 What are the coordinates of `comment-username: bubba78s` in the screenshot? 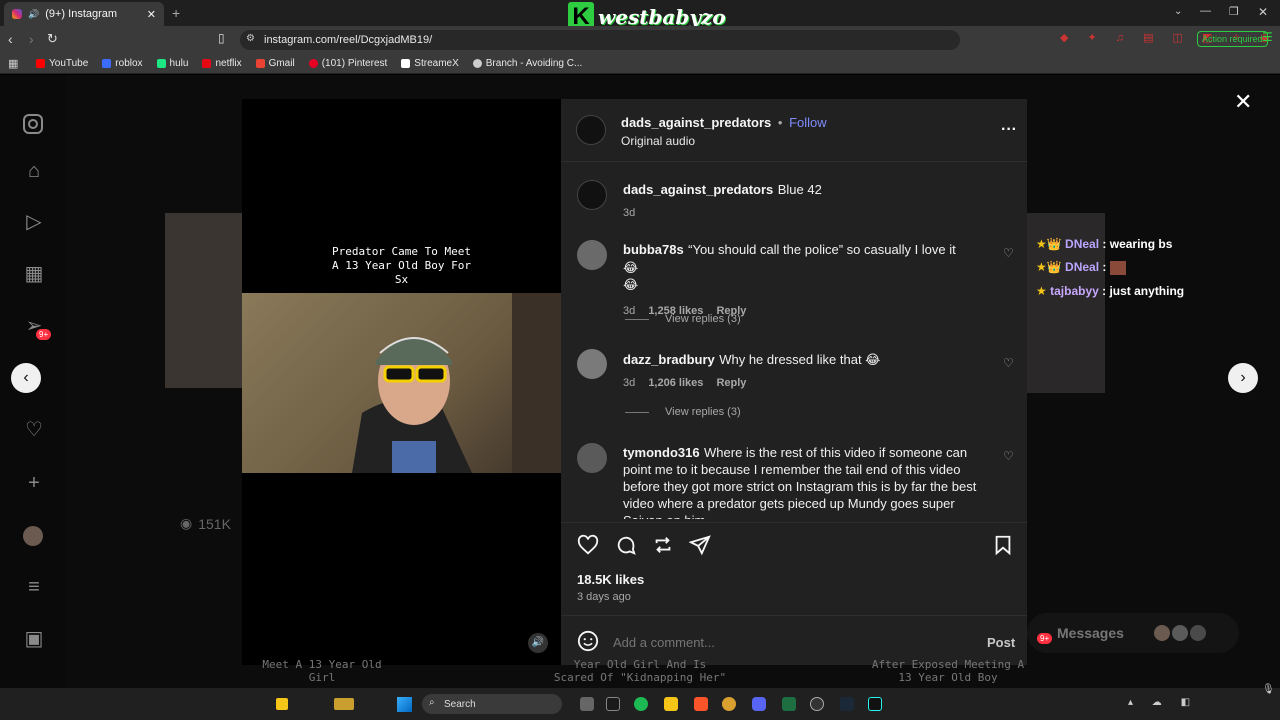 It's located at (653, 249).